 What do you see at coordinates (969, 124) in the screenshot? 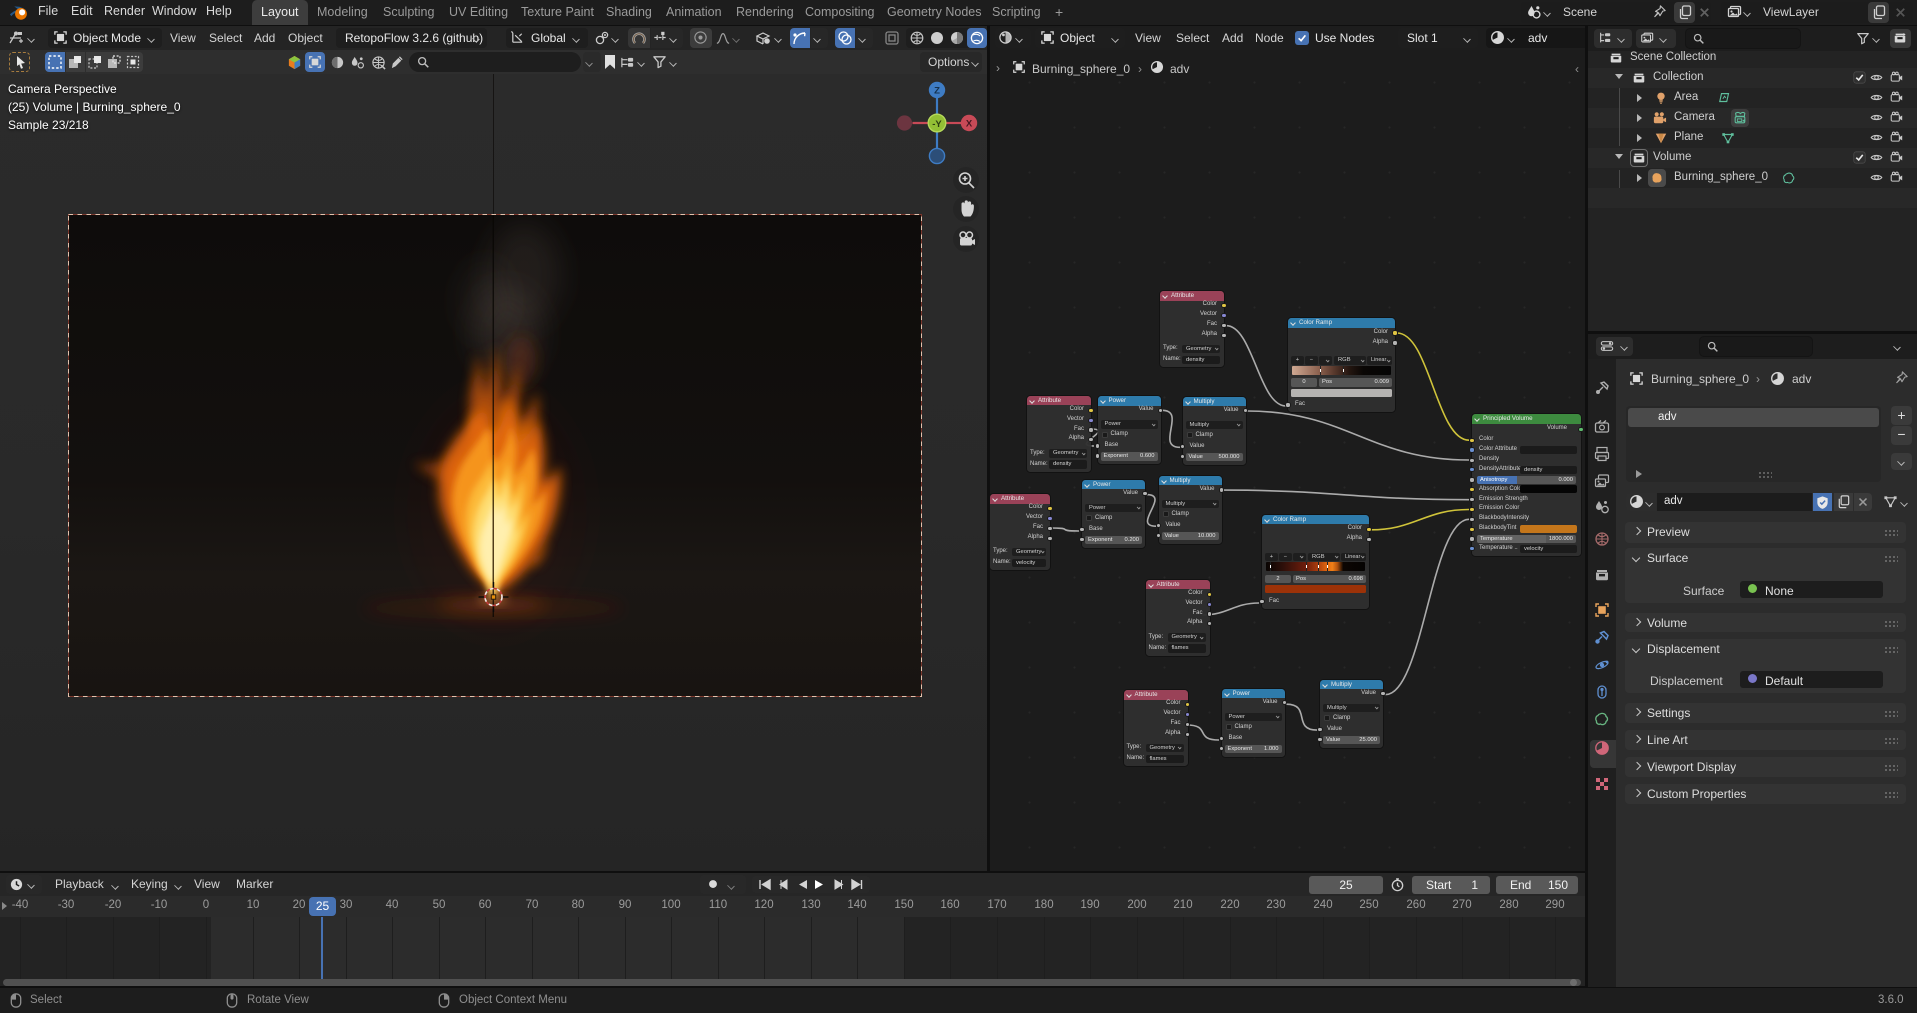
I see `svg-text: X` at bounding box center [969, 124].